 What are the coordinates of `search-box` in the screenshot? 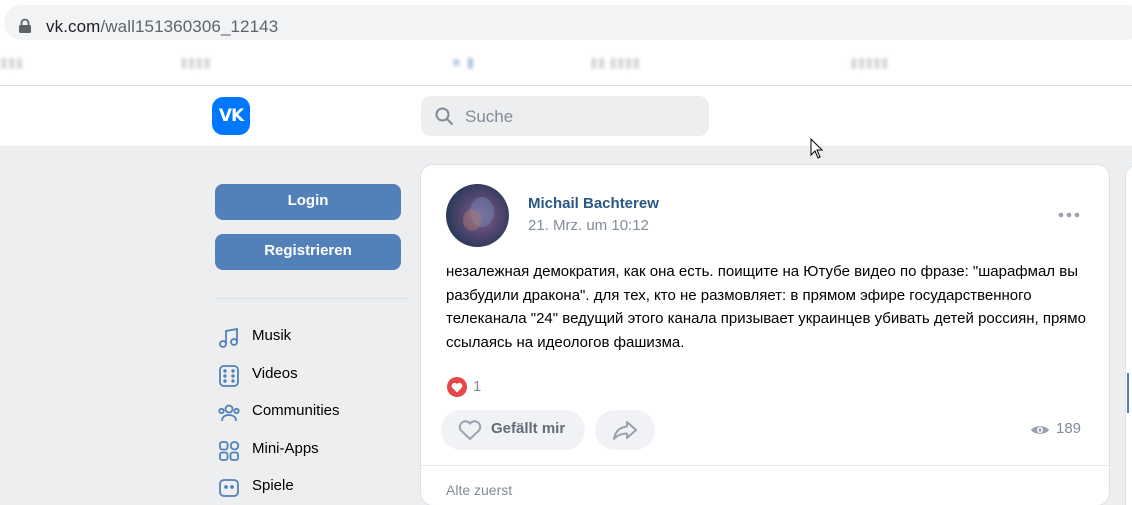 It's located at (565, 116).